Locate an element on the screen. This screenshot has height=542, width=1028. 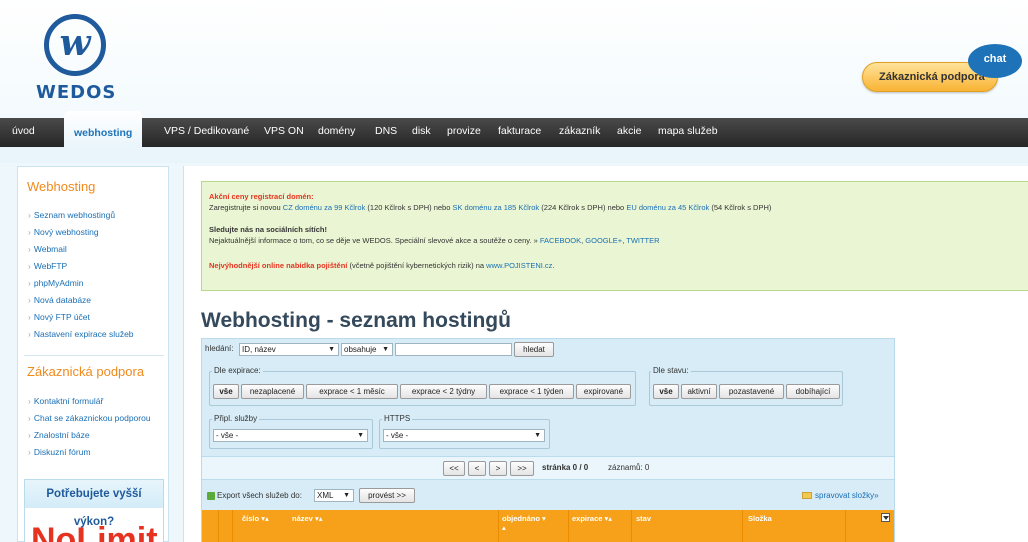
sidebar-support-title: Zákaznická podpora is located at coordinates (86, 371).